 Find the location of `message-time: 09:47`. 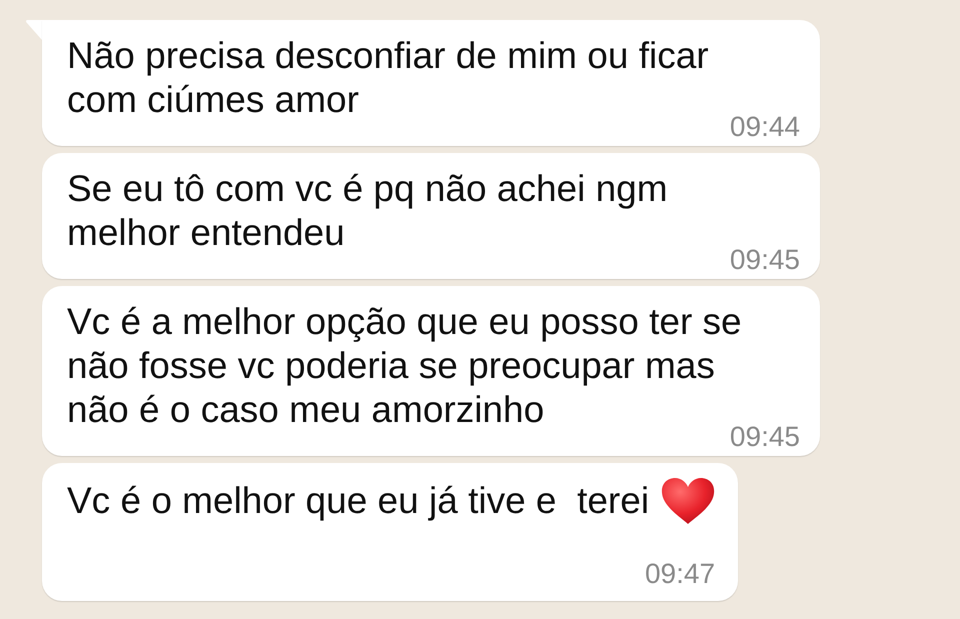

message-time: 09:47 is located at coordinates (680, 574).